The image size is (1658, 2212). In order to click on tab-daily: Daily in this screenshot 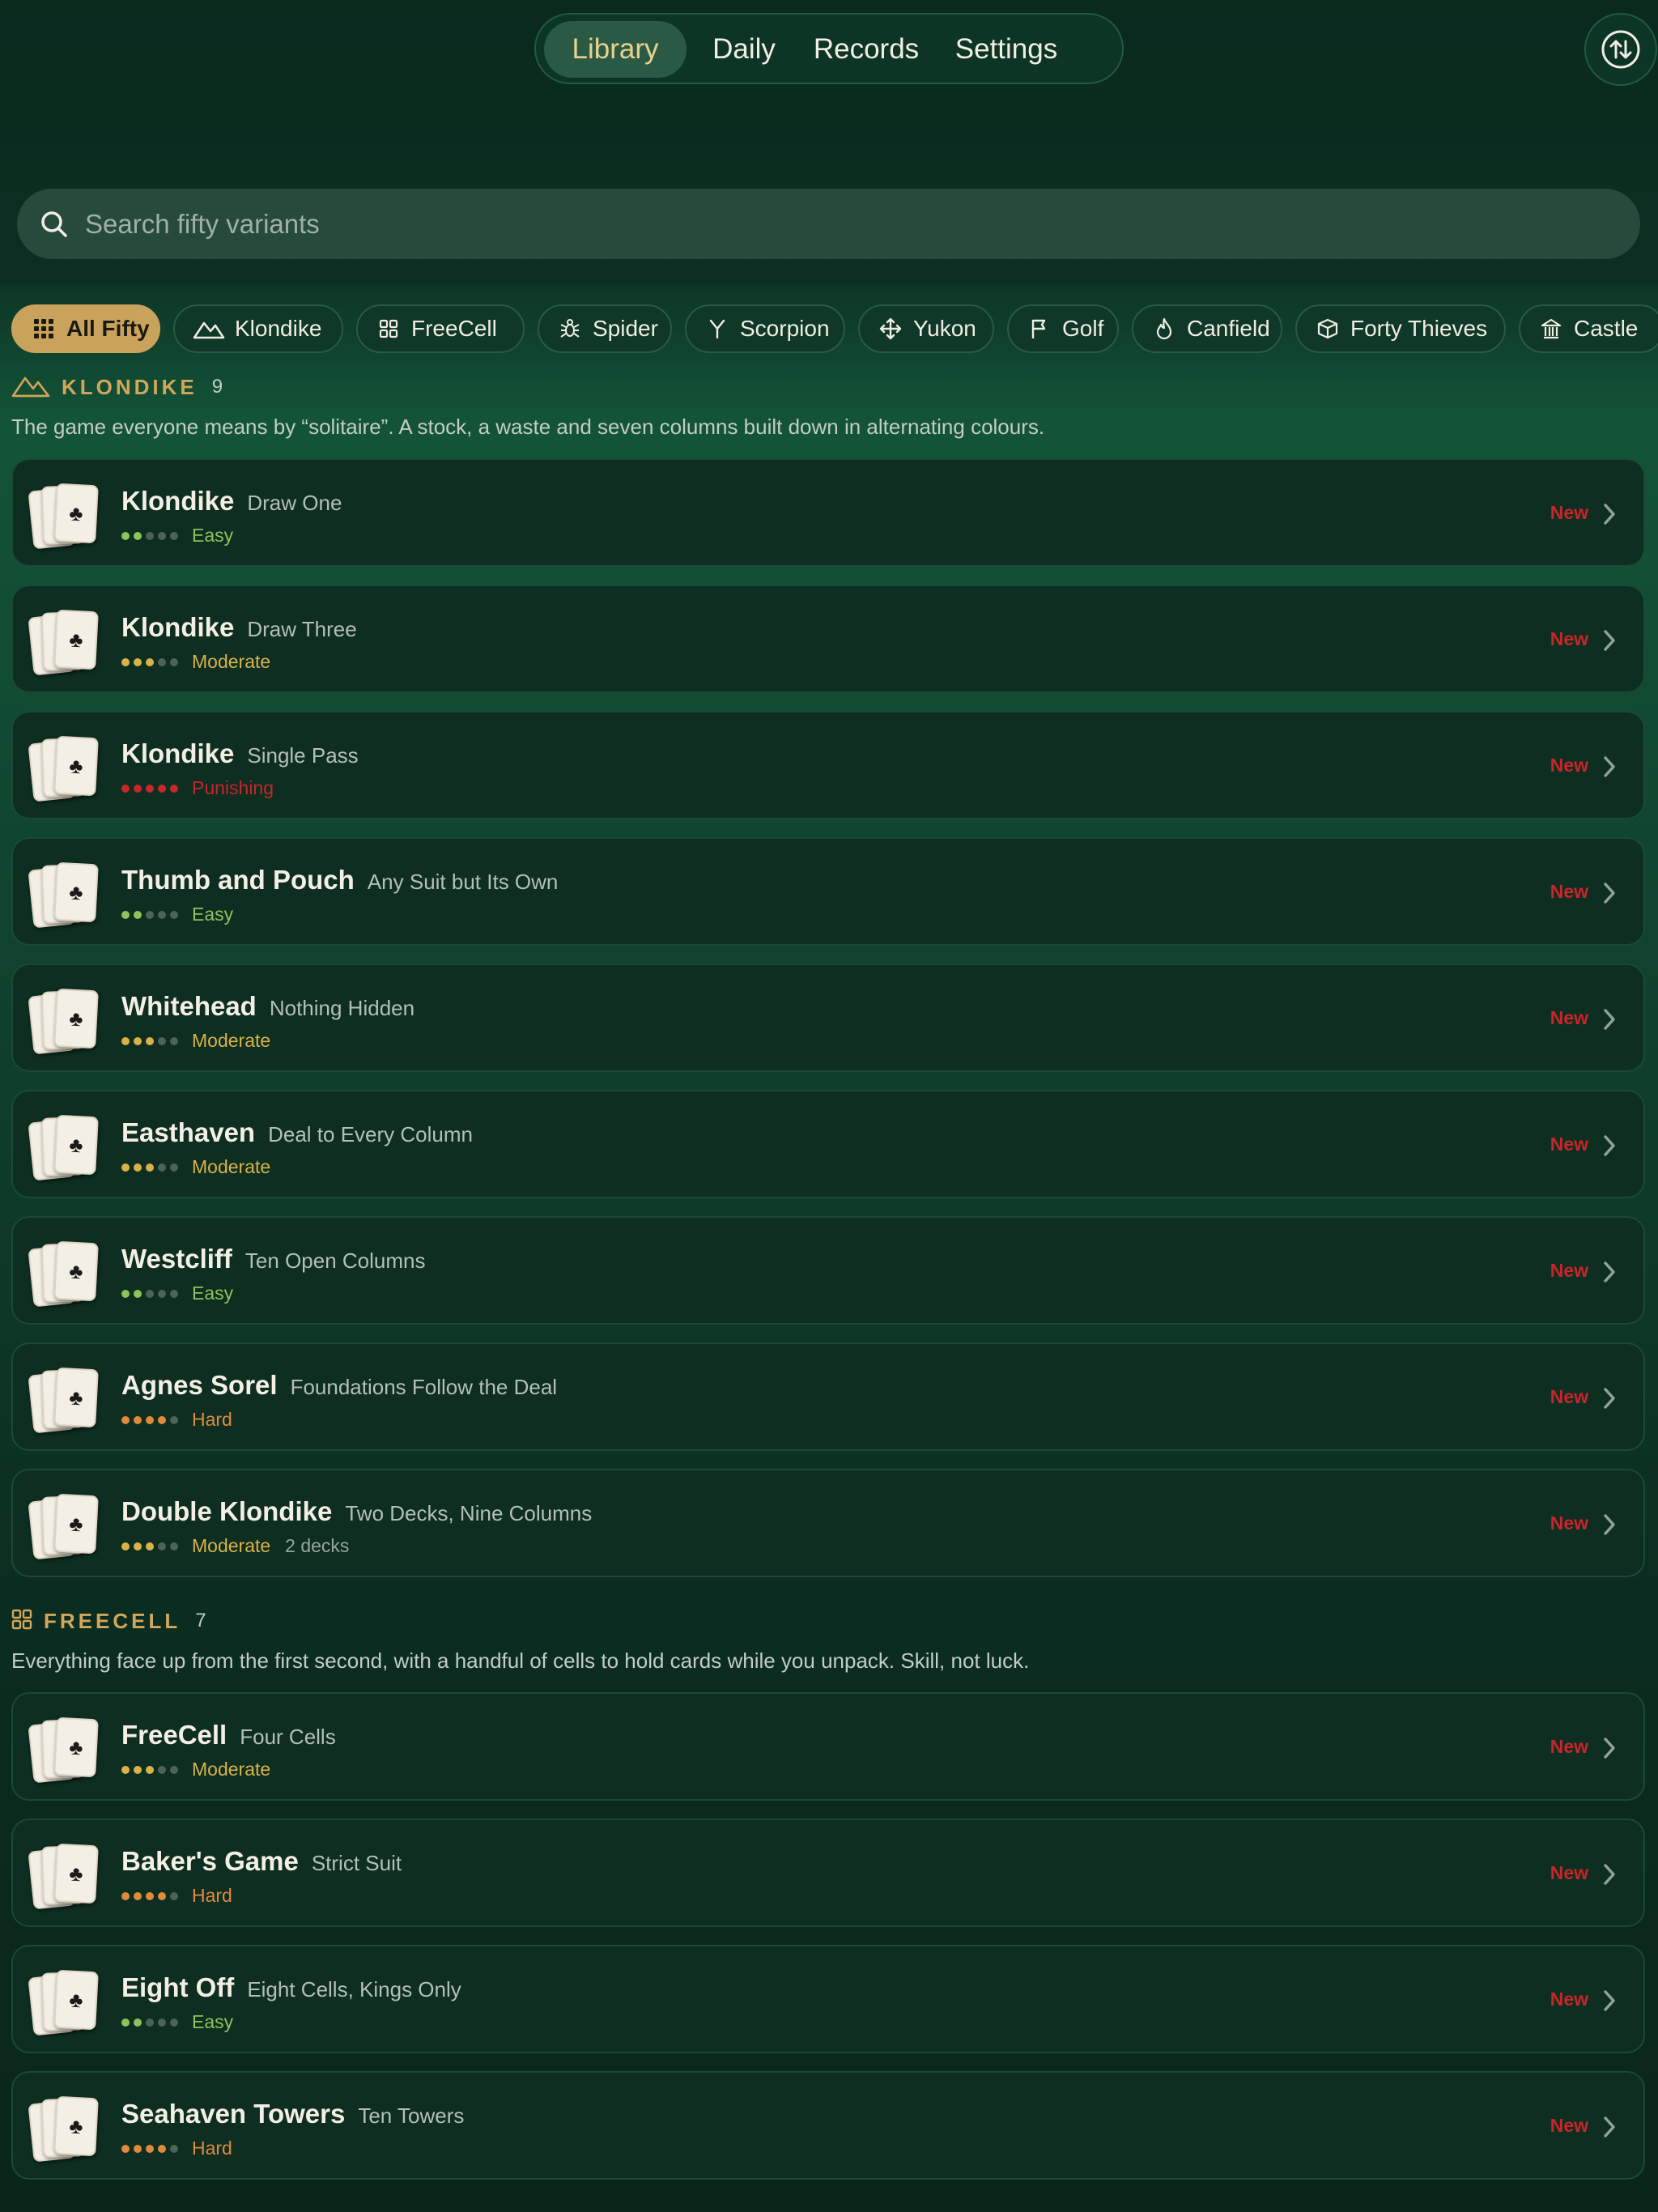, I will do `click(744, 49)`.